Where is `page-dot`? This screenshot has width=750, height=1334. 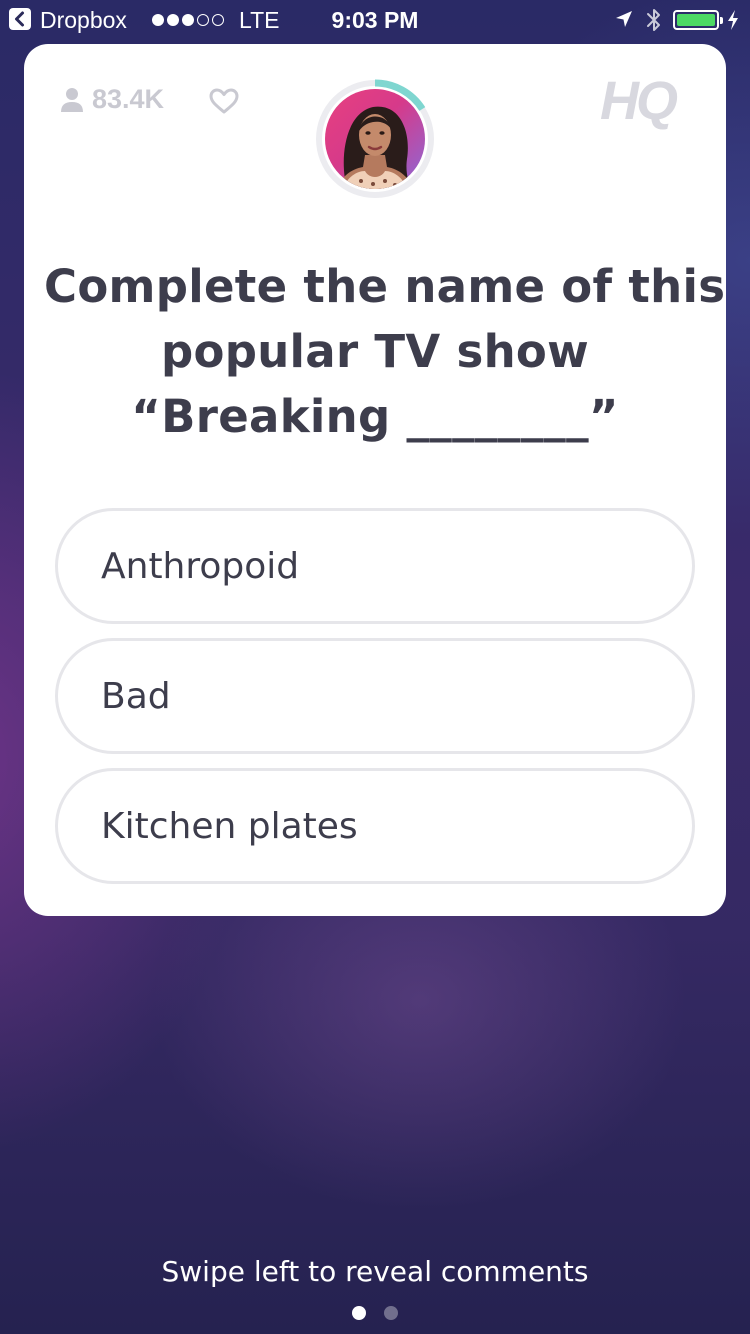 page-dot is located at coordinates (391, 1313).